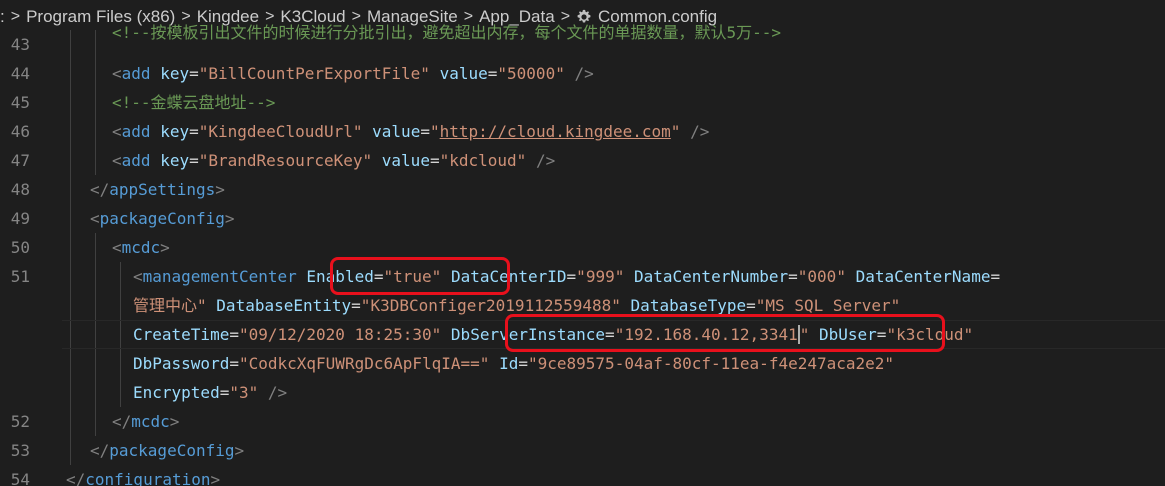 The width and height of the screenshot is (1165, 486). Describe the element at coordinates (20, 276) in the screenshot. I see `line-number: 51` at that location.